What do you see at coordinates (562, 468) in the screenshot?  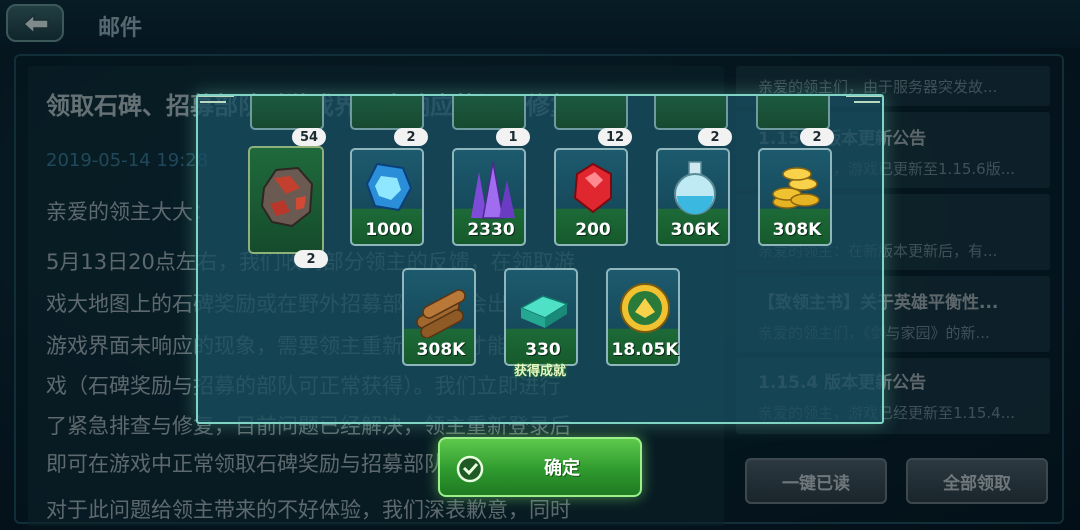 I see `confirm-label: 确定` at bounding box center [562, 468].